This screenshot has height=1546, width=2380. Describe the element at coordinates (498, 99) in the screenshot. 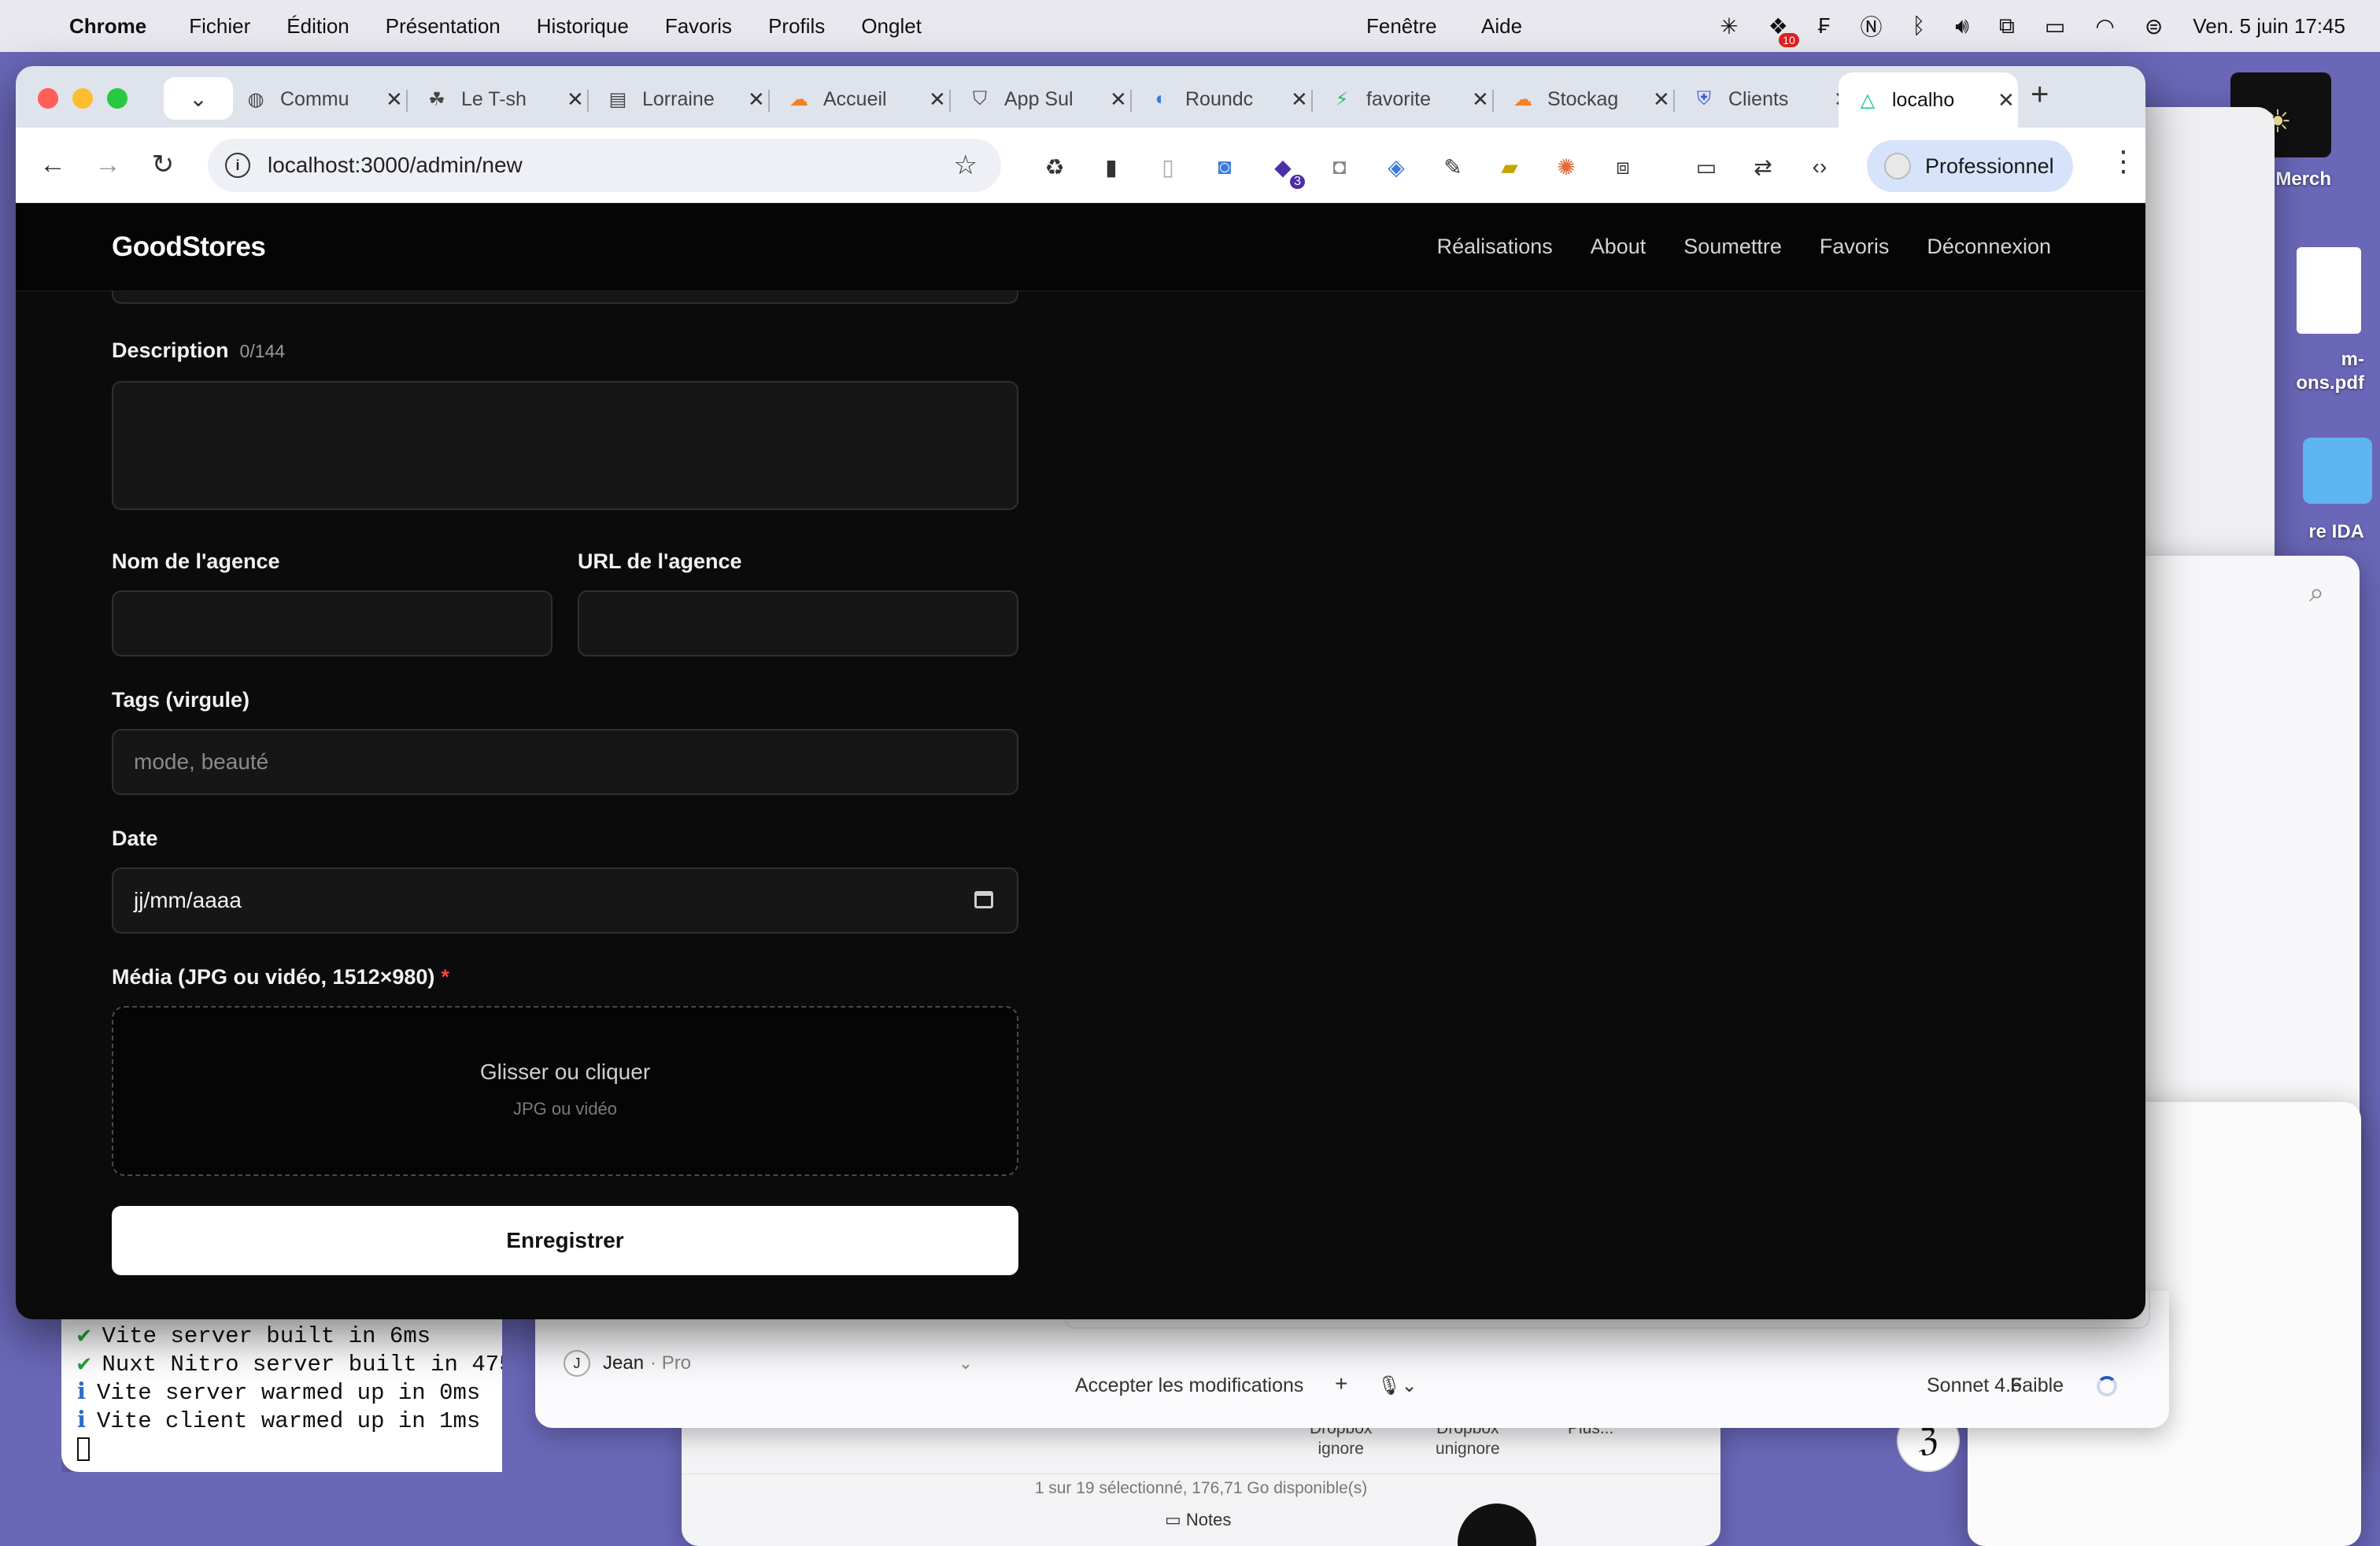

I see `tab-1: ☘ Le T-sh ✕` at that location.